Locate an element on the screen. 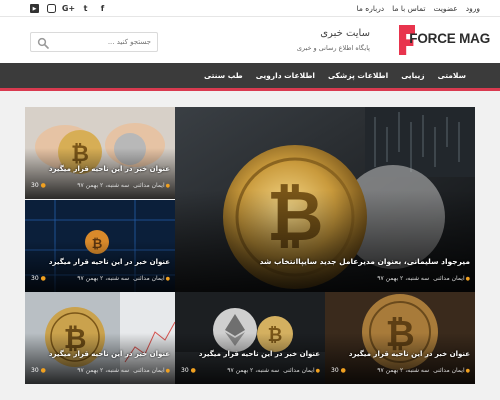  twitter-icon: t is located at coordinates (85, 8).